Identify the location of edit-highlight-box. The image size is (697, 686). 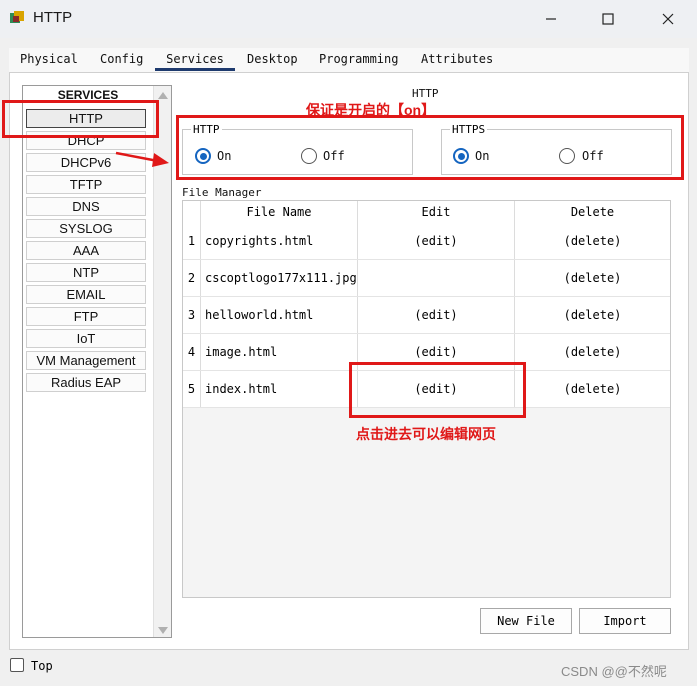
(437, 390).